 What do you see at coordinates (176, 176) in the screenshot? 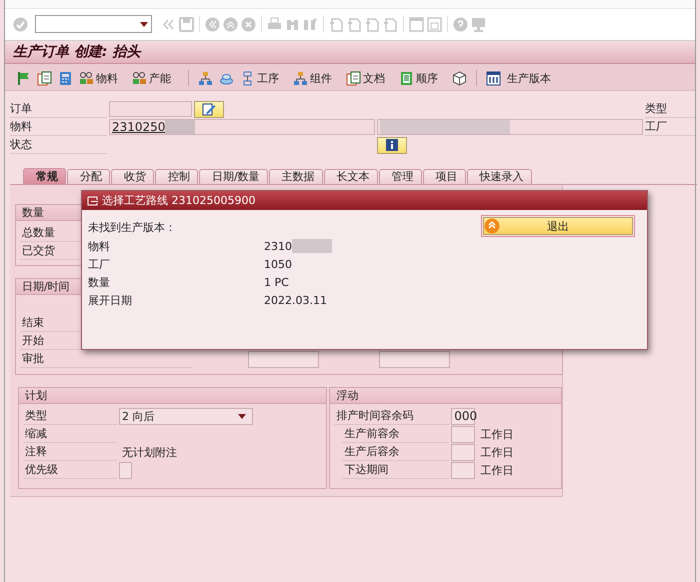
I see `tab: 控制` at bounding box center [176, 176].